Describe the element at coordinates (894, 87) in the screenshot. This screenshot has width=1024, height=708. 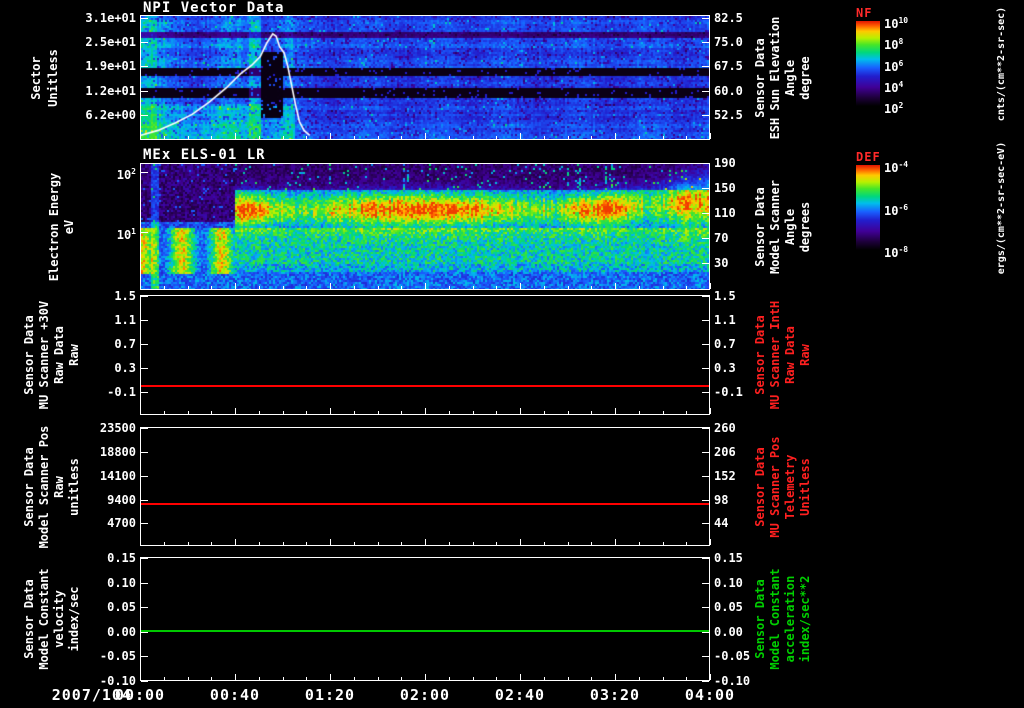
I see `colorbar-tick-label: 104` at that location.